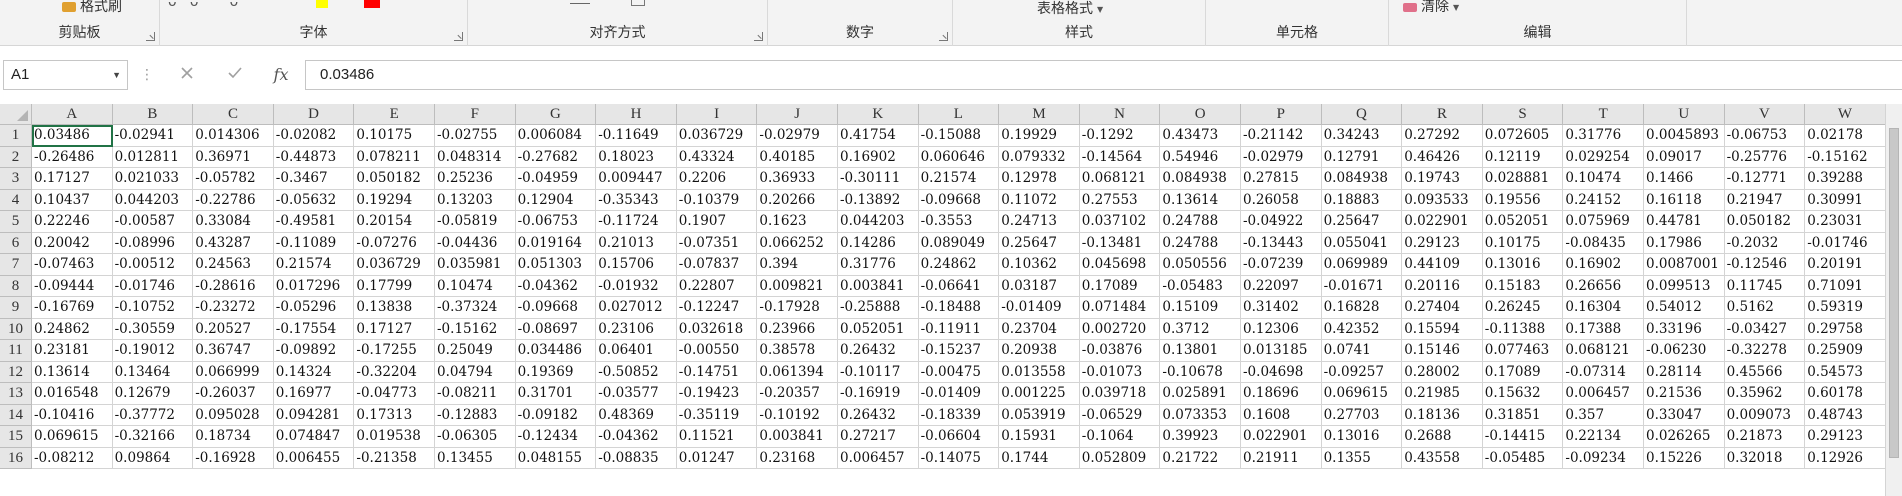 This screenshot has height=496, width=1902. Describe the element at coordinates (314, 372) in the screenshot. I see `cell-d12: 0.14324` at that location.